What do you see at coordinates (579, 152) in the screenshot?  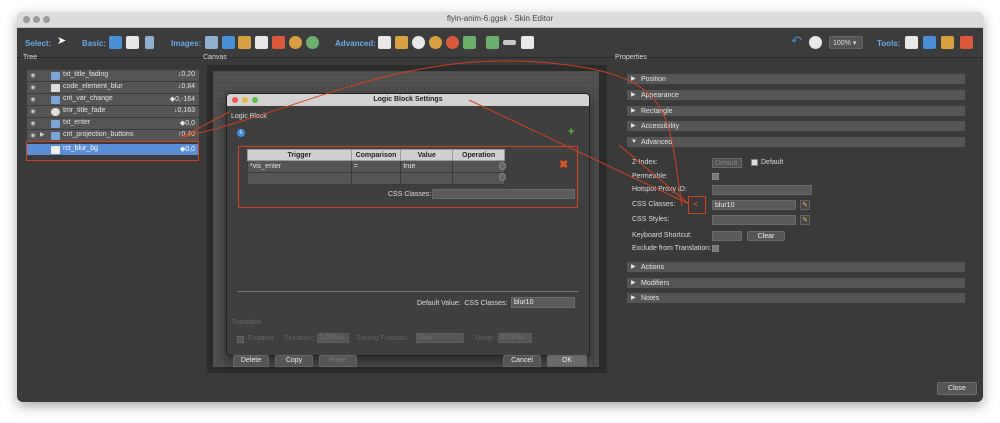 I see `annotation-line-dialog` at bounding box center [579, 152].